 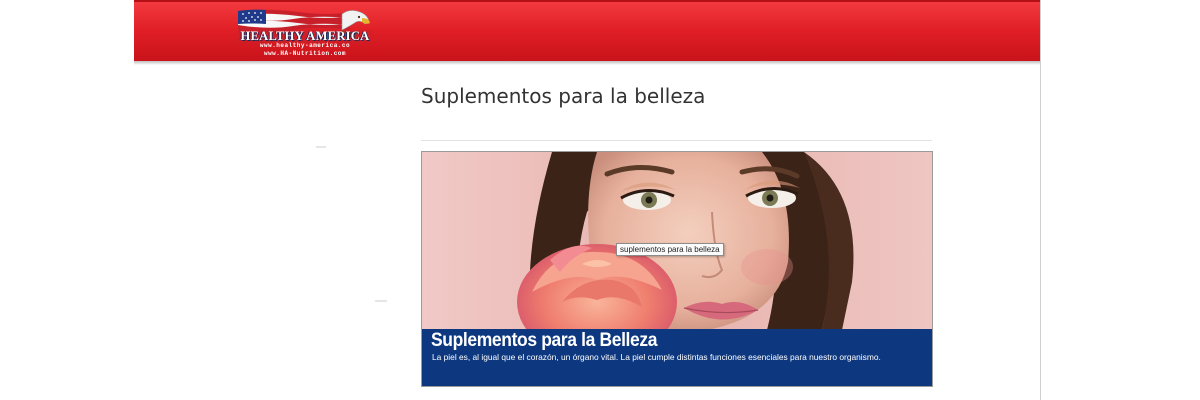 What do you see at coordinates (676, 140) in the screenshot?
I see `title-divider` at bounding box center [676, 140].